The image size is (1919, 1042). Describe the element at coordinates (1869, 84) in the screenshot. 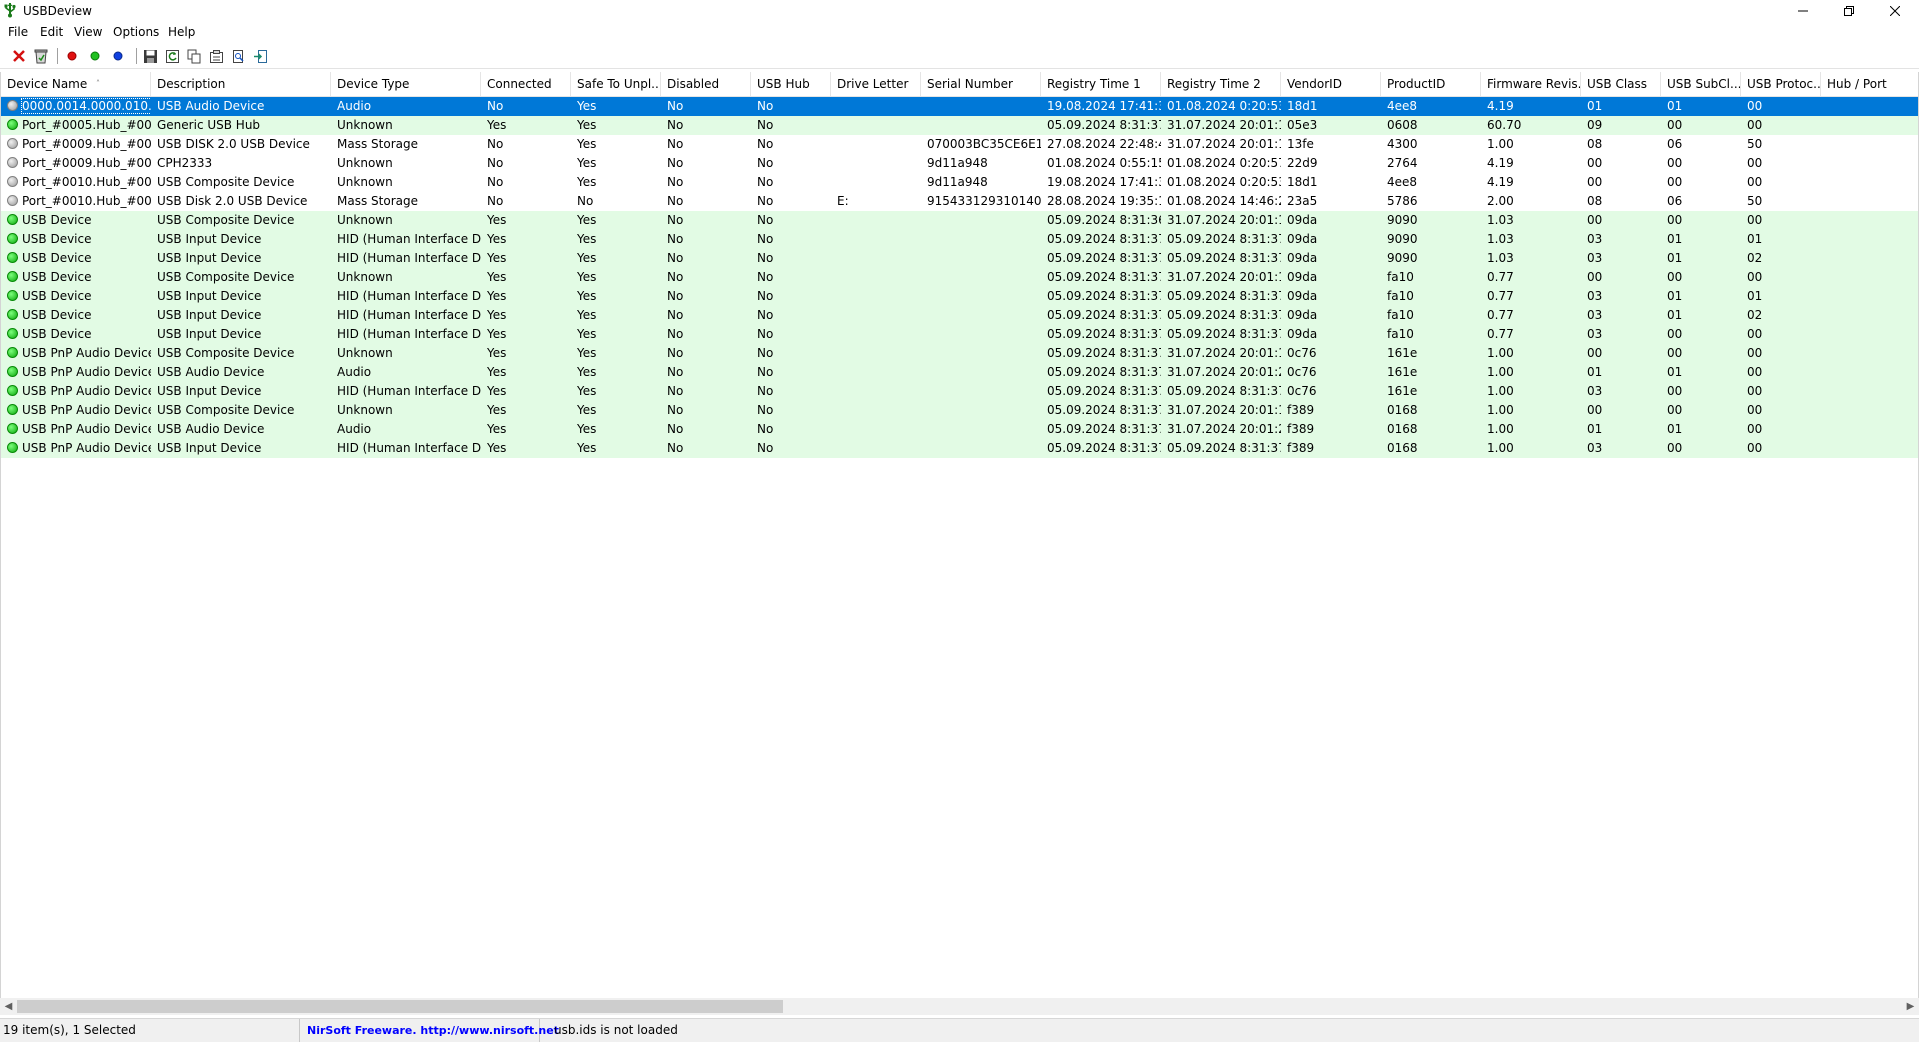

I see `column-header-hub-port: Hub / Port` at that location.